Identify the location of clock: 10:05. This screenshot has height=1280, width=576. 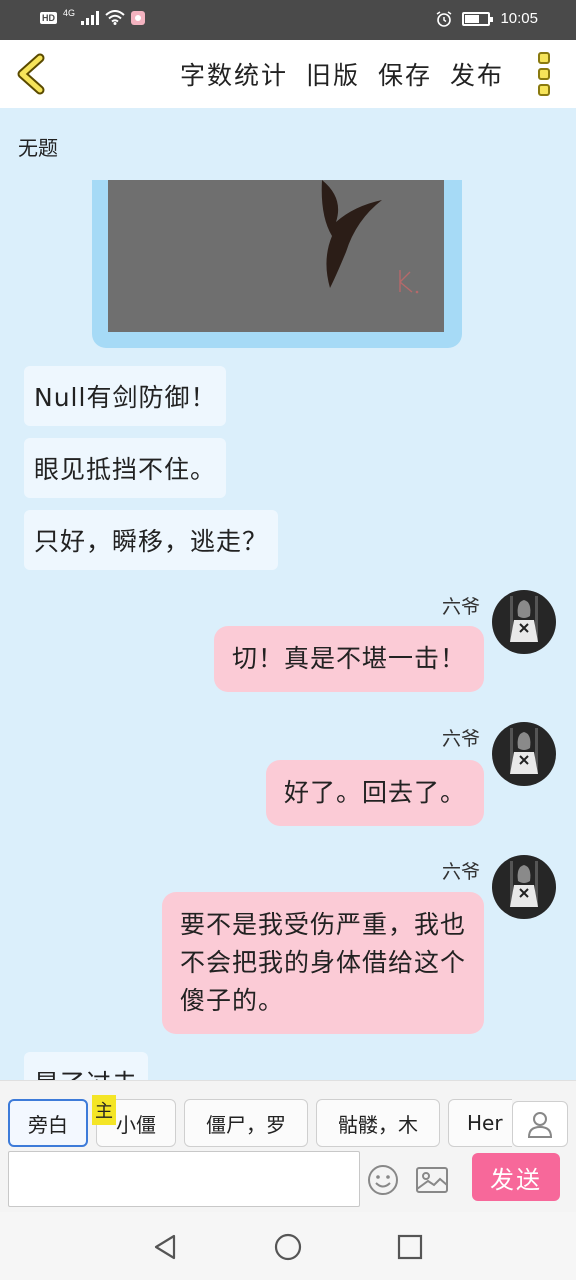
(519, 18).